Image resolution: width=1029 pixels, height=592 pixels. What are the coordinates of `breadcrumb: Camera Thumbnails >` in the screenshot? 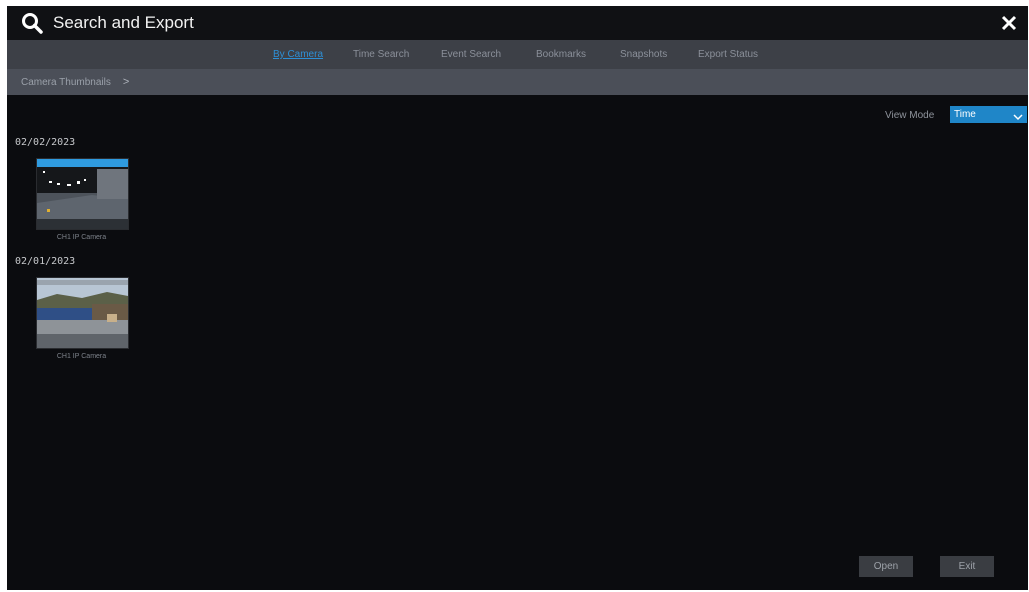 It's located at (517, 82).